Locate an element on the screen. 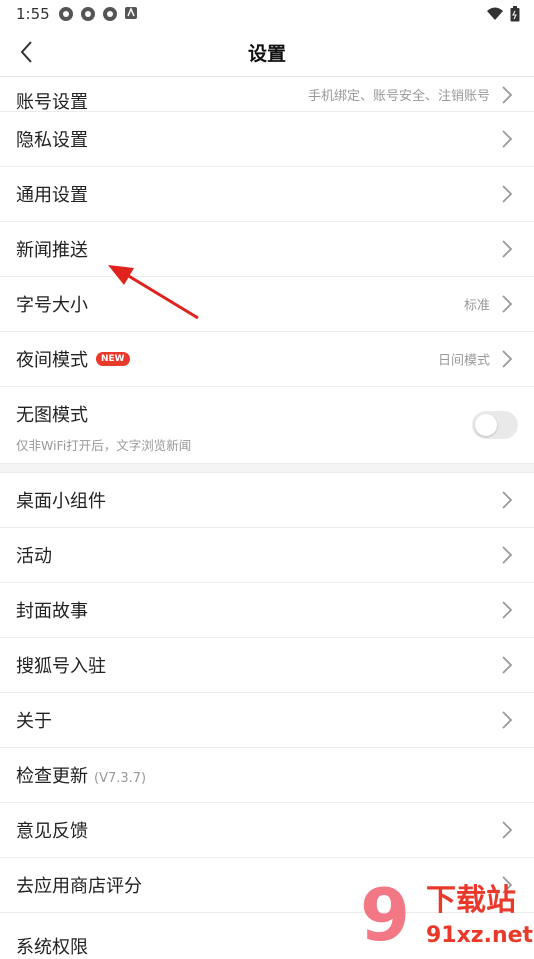 Image resolution: width=534 pixels, height=959 pixels. item-label: 系统权限 is located at coordinates (52, 947).